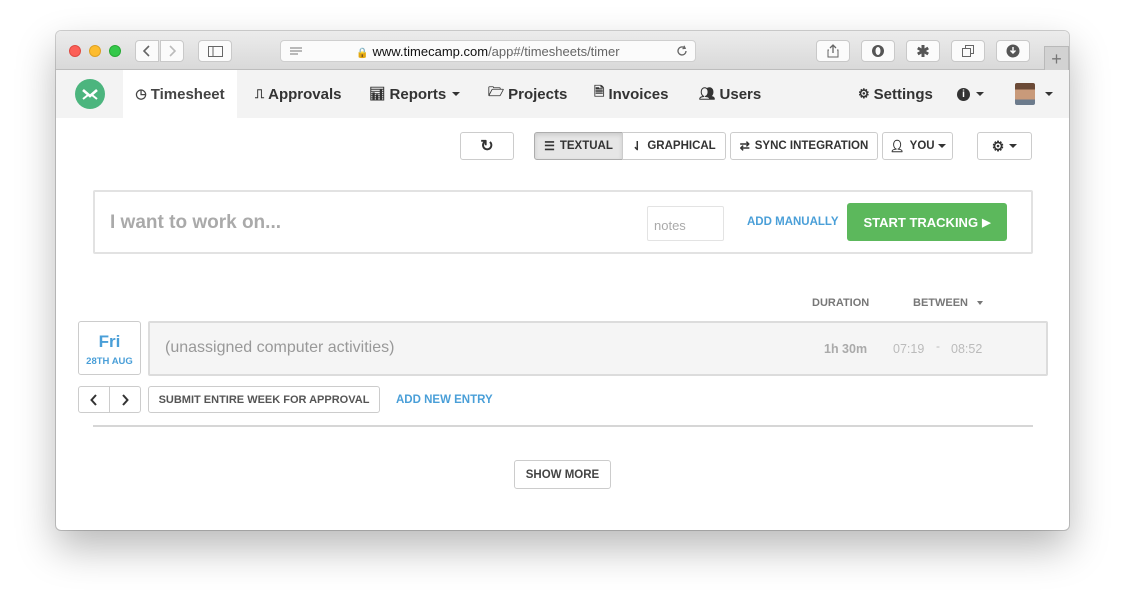 This screenshot has height=610, width=1125. What do you see at coordinates (921, 222) in the screenshot?
I see `start-tracking-label: START TRACKING` at bounding box center [921, 222].